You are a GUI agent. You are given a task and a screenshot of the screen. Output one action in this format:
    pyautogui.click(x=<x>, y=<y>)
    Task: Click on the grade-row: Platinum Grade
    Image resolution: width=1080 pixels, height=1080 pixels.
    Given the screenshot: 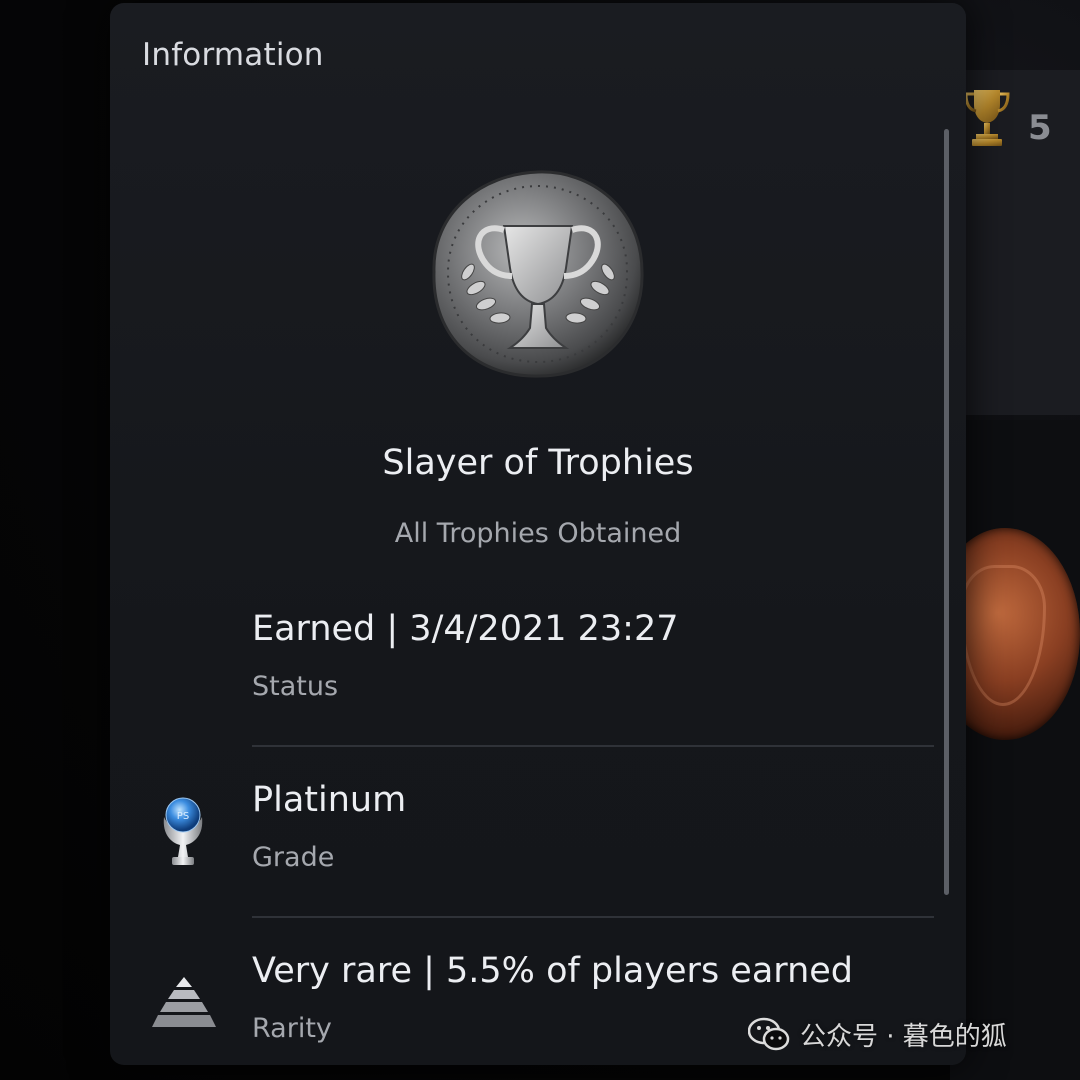 What is the action you would take?
    pyautogui.click(x=597, y=826)
    